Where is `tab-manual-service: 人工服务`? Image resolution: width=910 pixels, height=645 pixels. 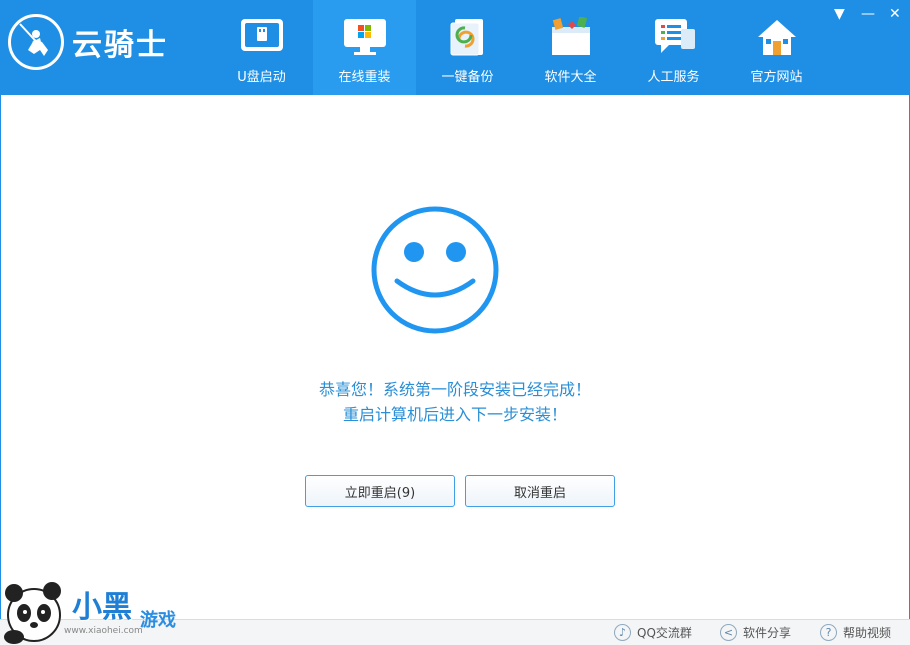 tab-manual-service: 人工服务 is located at coordinates (673, 47).